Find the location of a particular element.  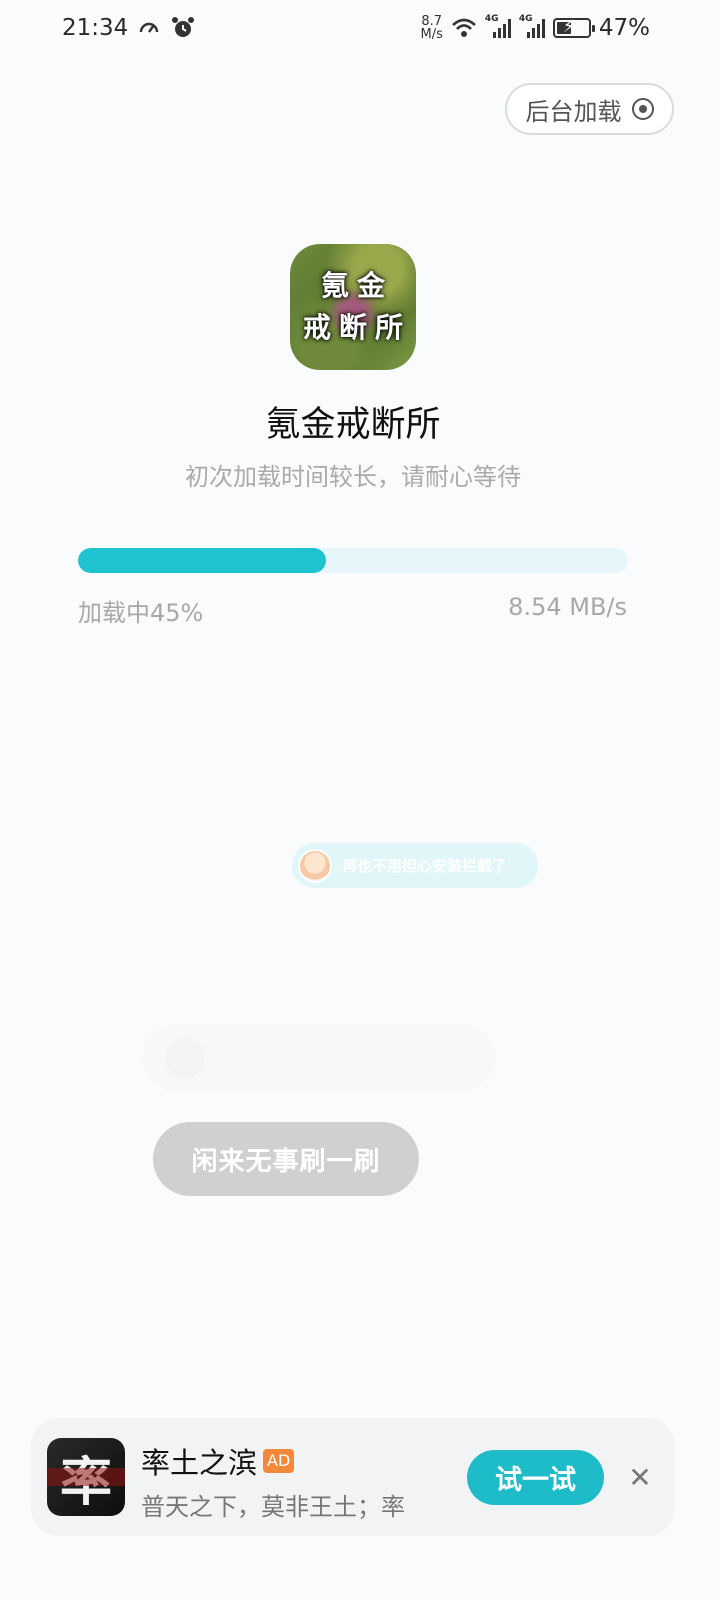

close-icon: ✕ is located at coordinates (640, 1477).